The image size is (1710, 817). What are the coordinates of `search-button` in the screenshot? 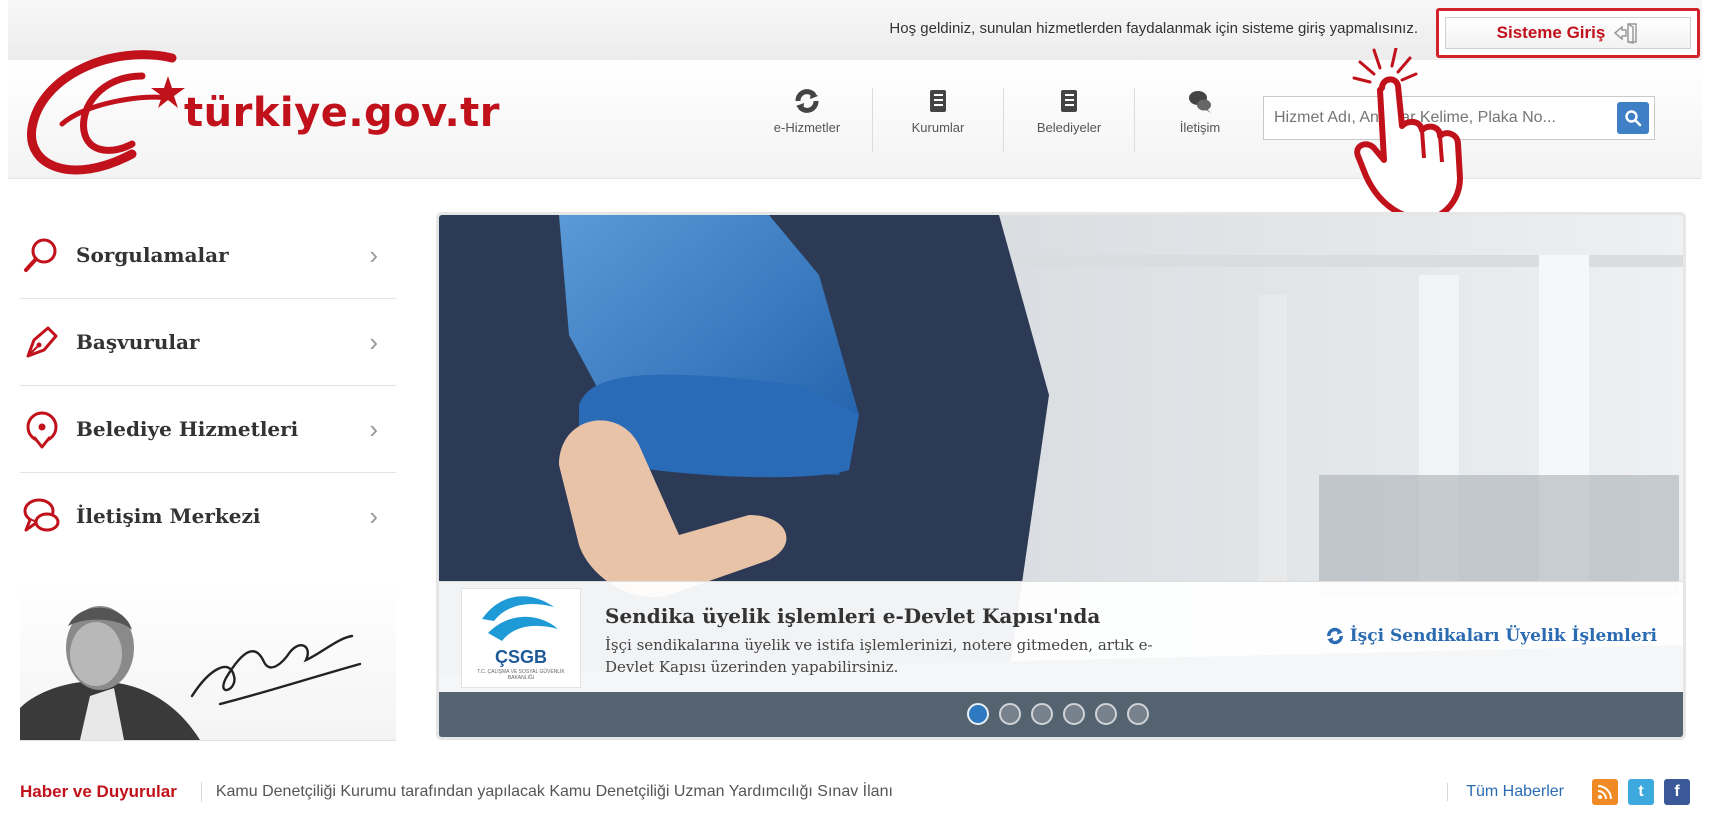 It's located at (1633, 118).